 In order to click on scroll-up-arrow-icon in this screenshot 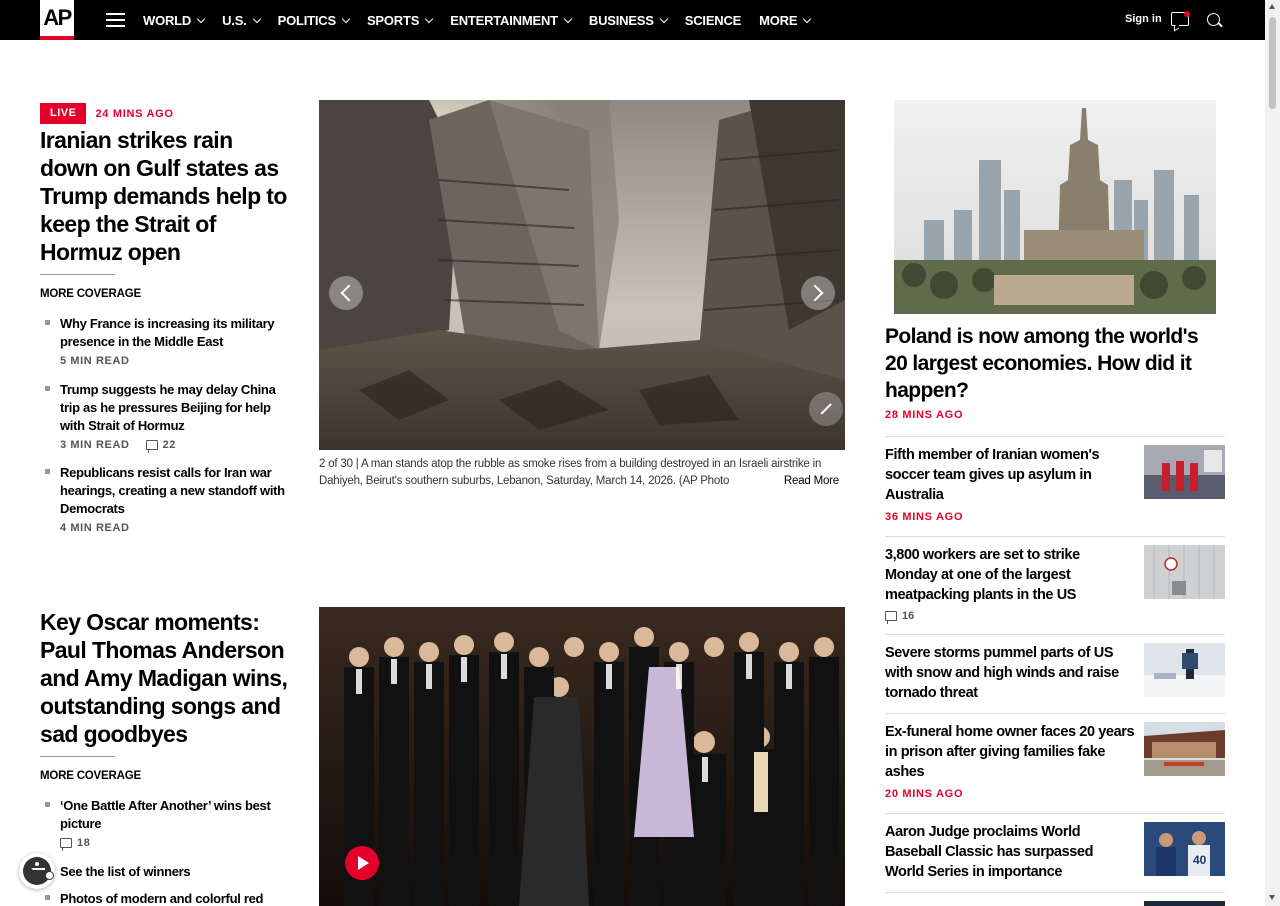, I will do `click(1272, 6)`.